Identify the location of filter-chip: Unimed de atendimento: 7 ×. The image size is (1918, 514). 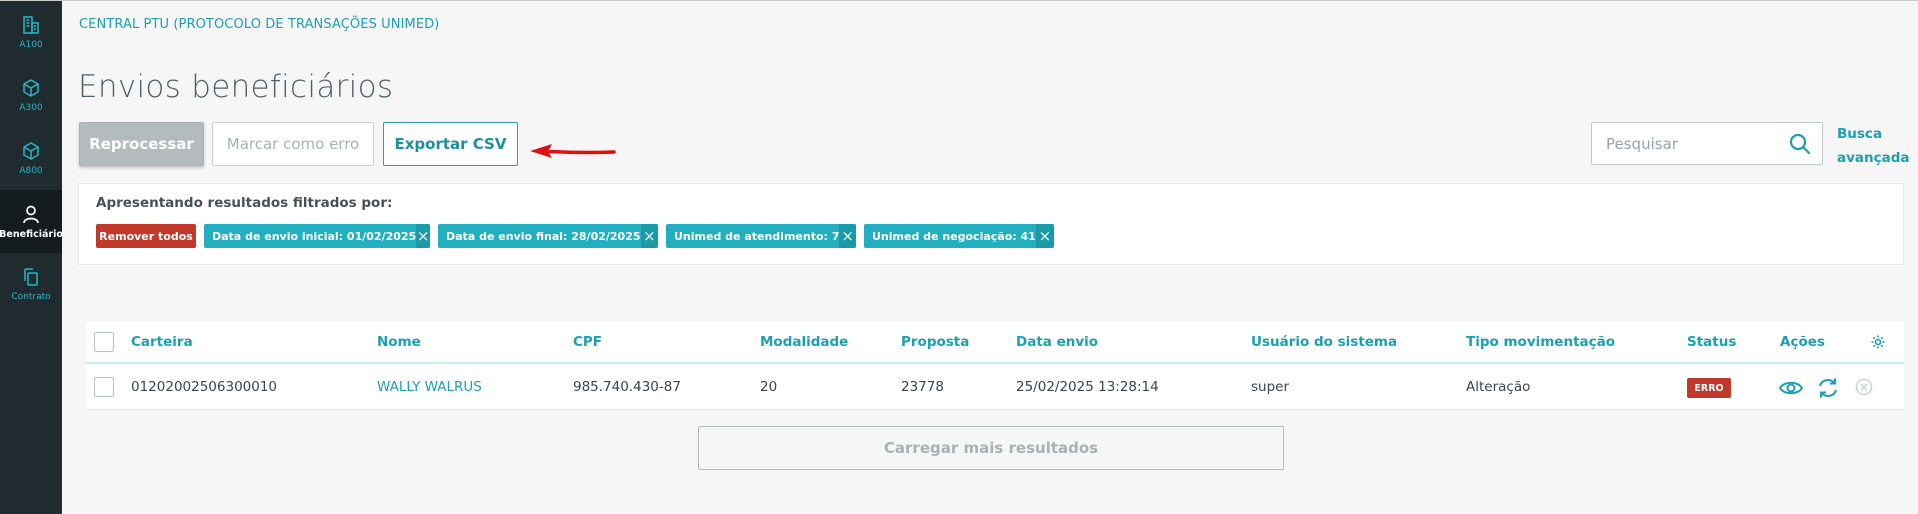
(761, 236).